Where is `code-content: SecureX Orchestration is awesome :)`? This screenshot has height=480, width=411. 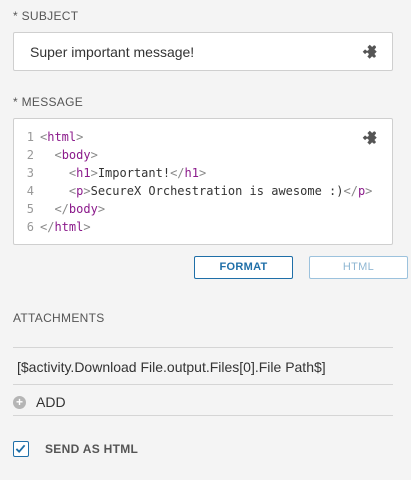 code-content: SecureX Orchestration is awesome :) is located at coordinates (217, 191).